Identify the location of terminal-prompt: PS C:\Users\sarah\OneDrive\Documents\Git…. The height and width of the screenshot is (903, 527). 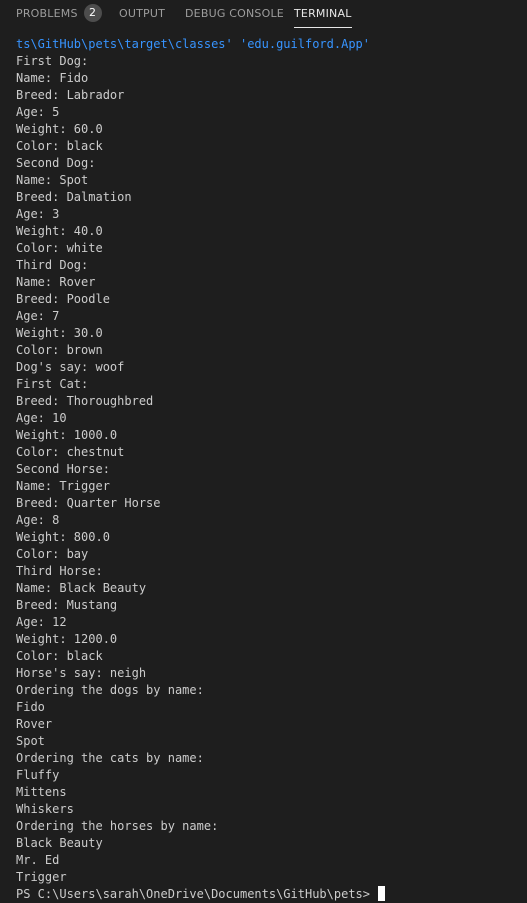
(197, 894).